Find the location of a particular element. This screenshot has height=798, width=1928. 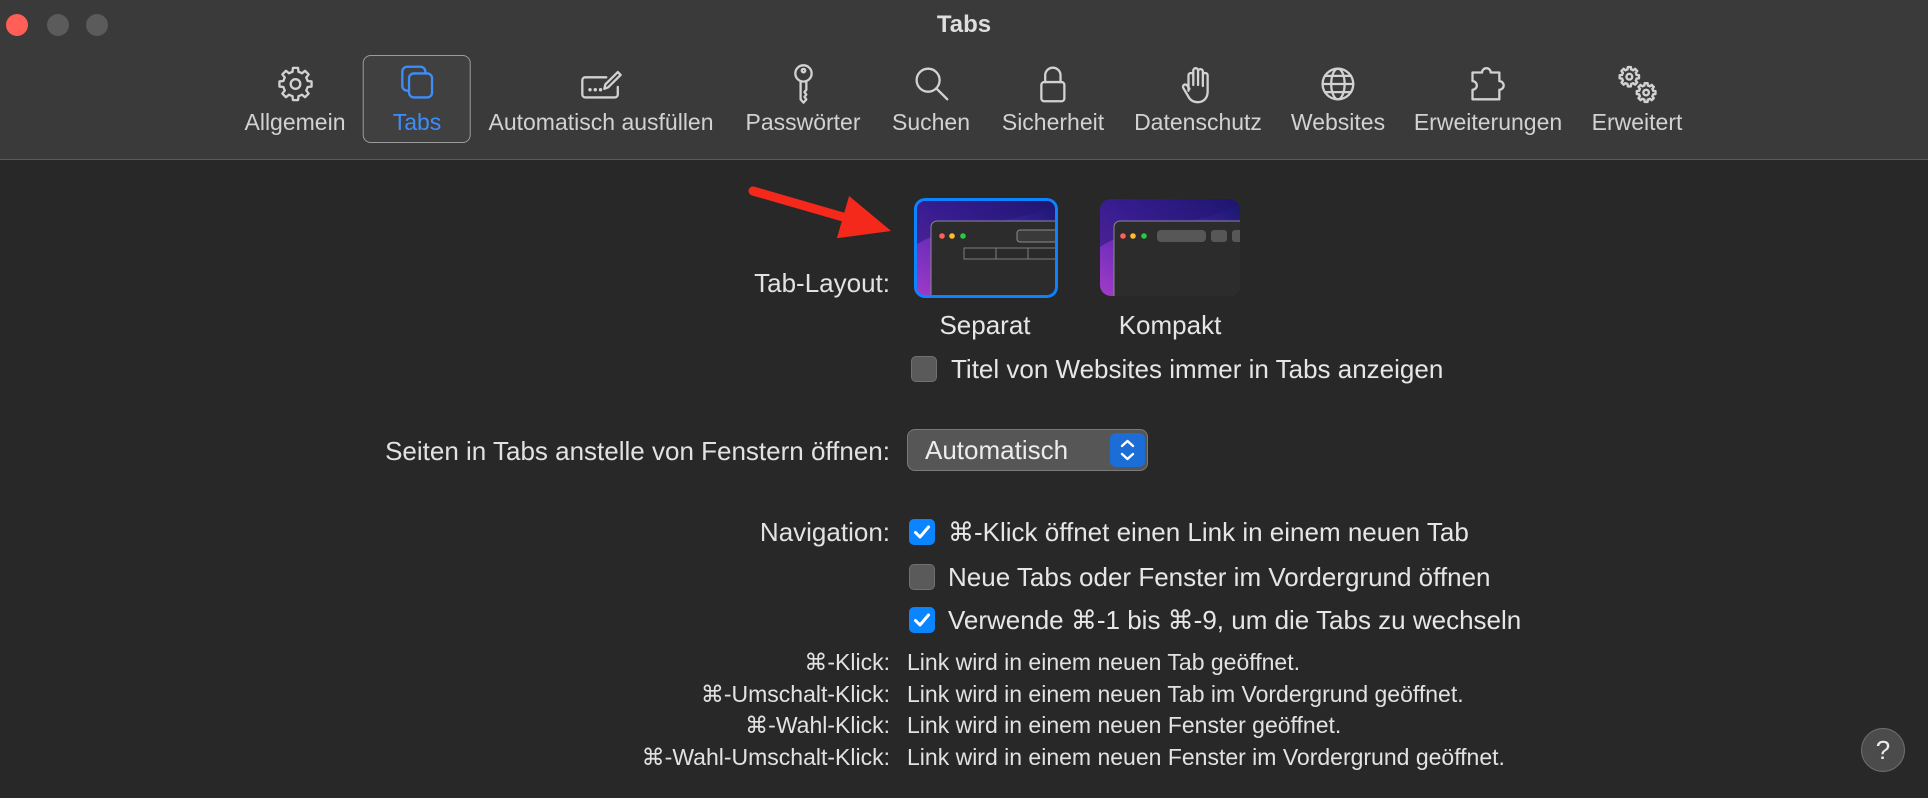

shortcut-key: ⌘-Wahl-Klick: is located at coordinates (817, 725).